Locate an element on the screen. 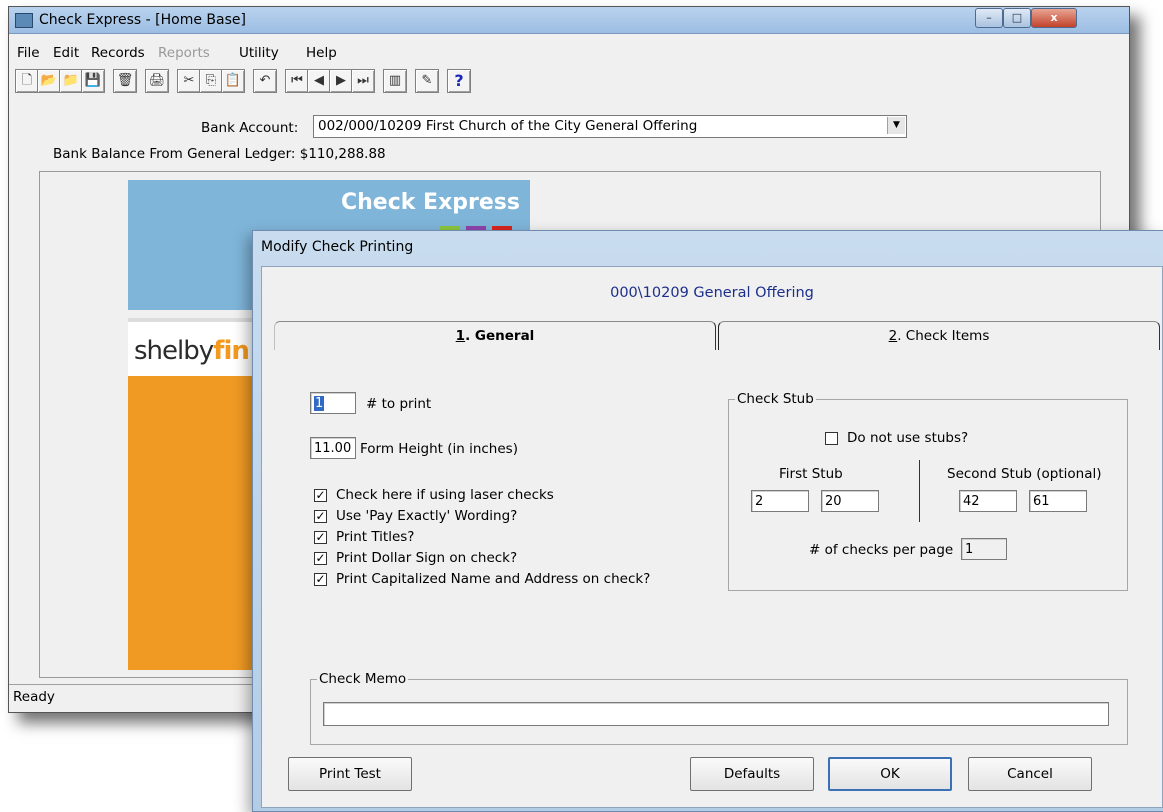 The image size is (1163, 812). second-stub-label: Second Stub (optional) is located at coordinates (1024, 474).